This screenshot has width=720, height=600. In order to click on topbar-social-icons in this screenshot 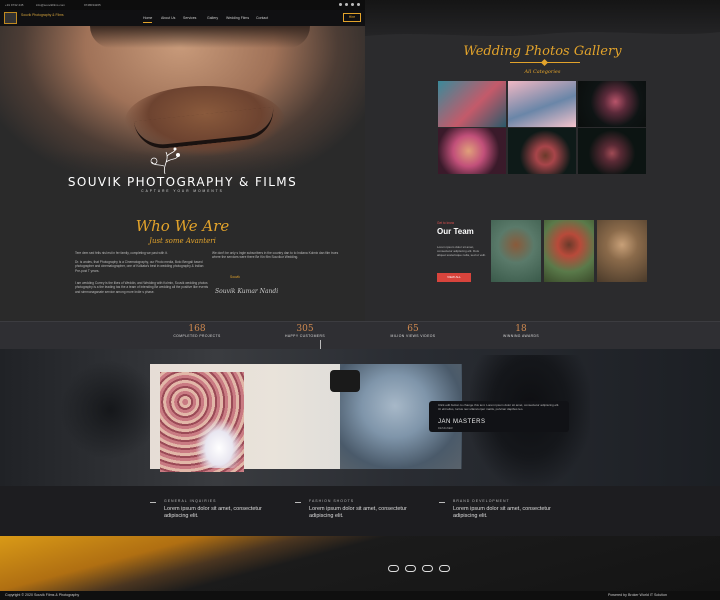, I will do `click(349, 4)`.